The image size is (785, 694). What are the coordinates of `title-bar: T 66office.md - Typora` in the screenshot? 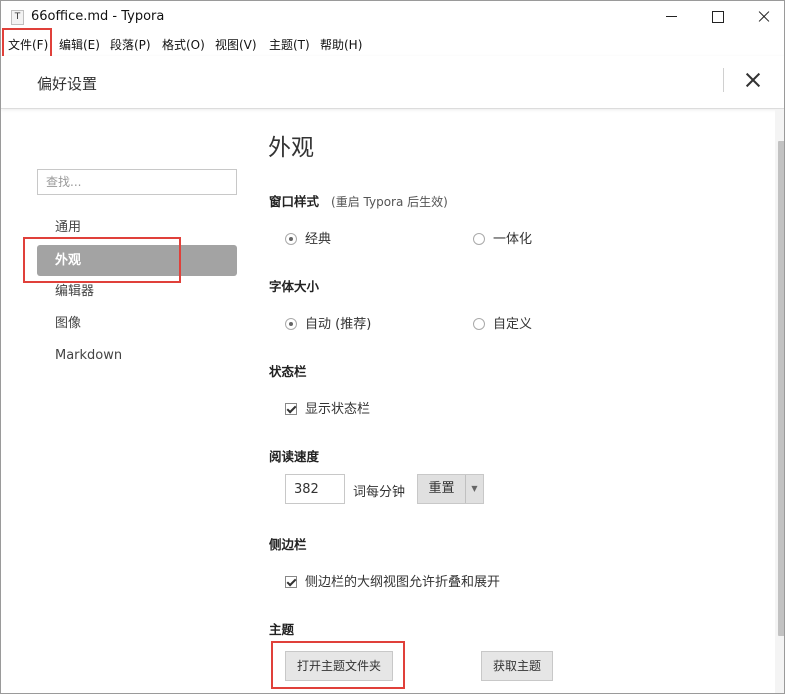 It's located at (392, 16).